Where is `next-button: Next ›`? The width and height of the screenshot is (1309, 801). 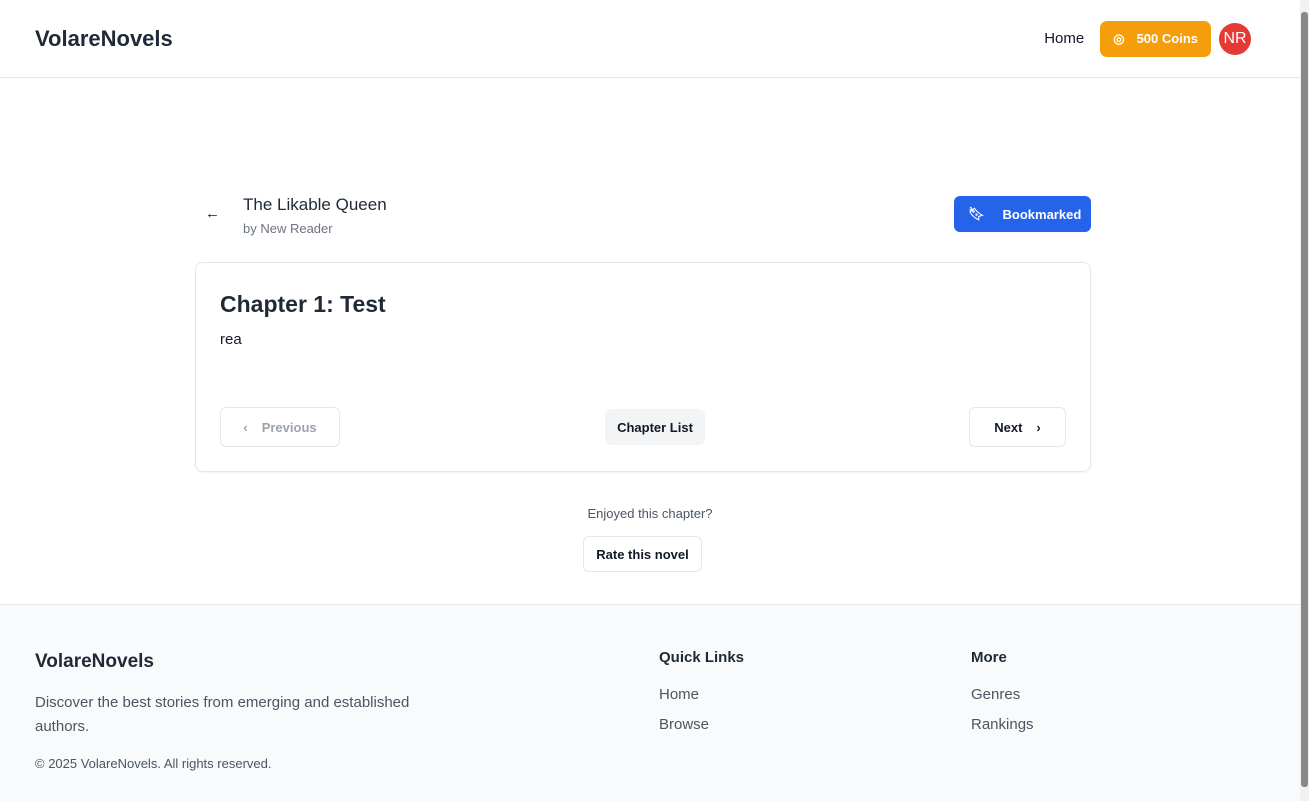 next-button: Next › is located at coordinates (1017, 427).